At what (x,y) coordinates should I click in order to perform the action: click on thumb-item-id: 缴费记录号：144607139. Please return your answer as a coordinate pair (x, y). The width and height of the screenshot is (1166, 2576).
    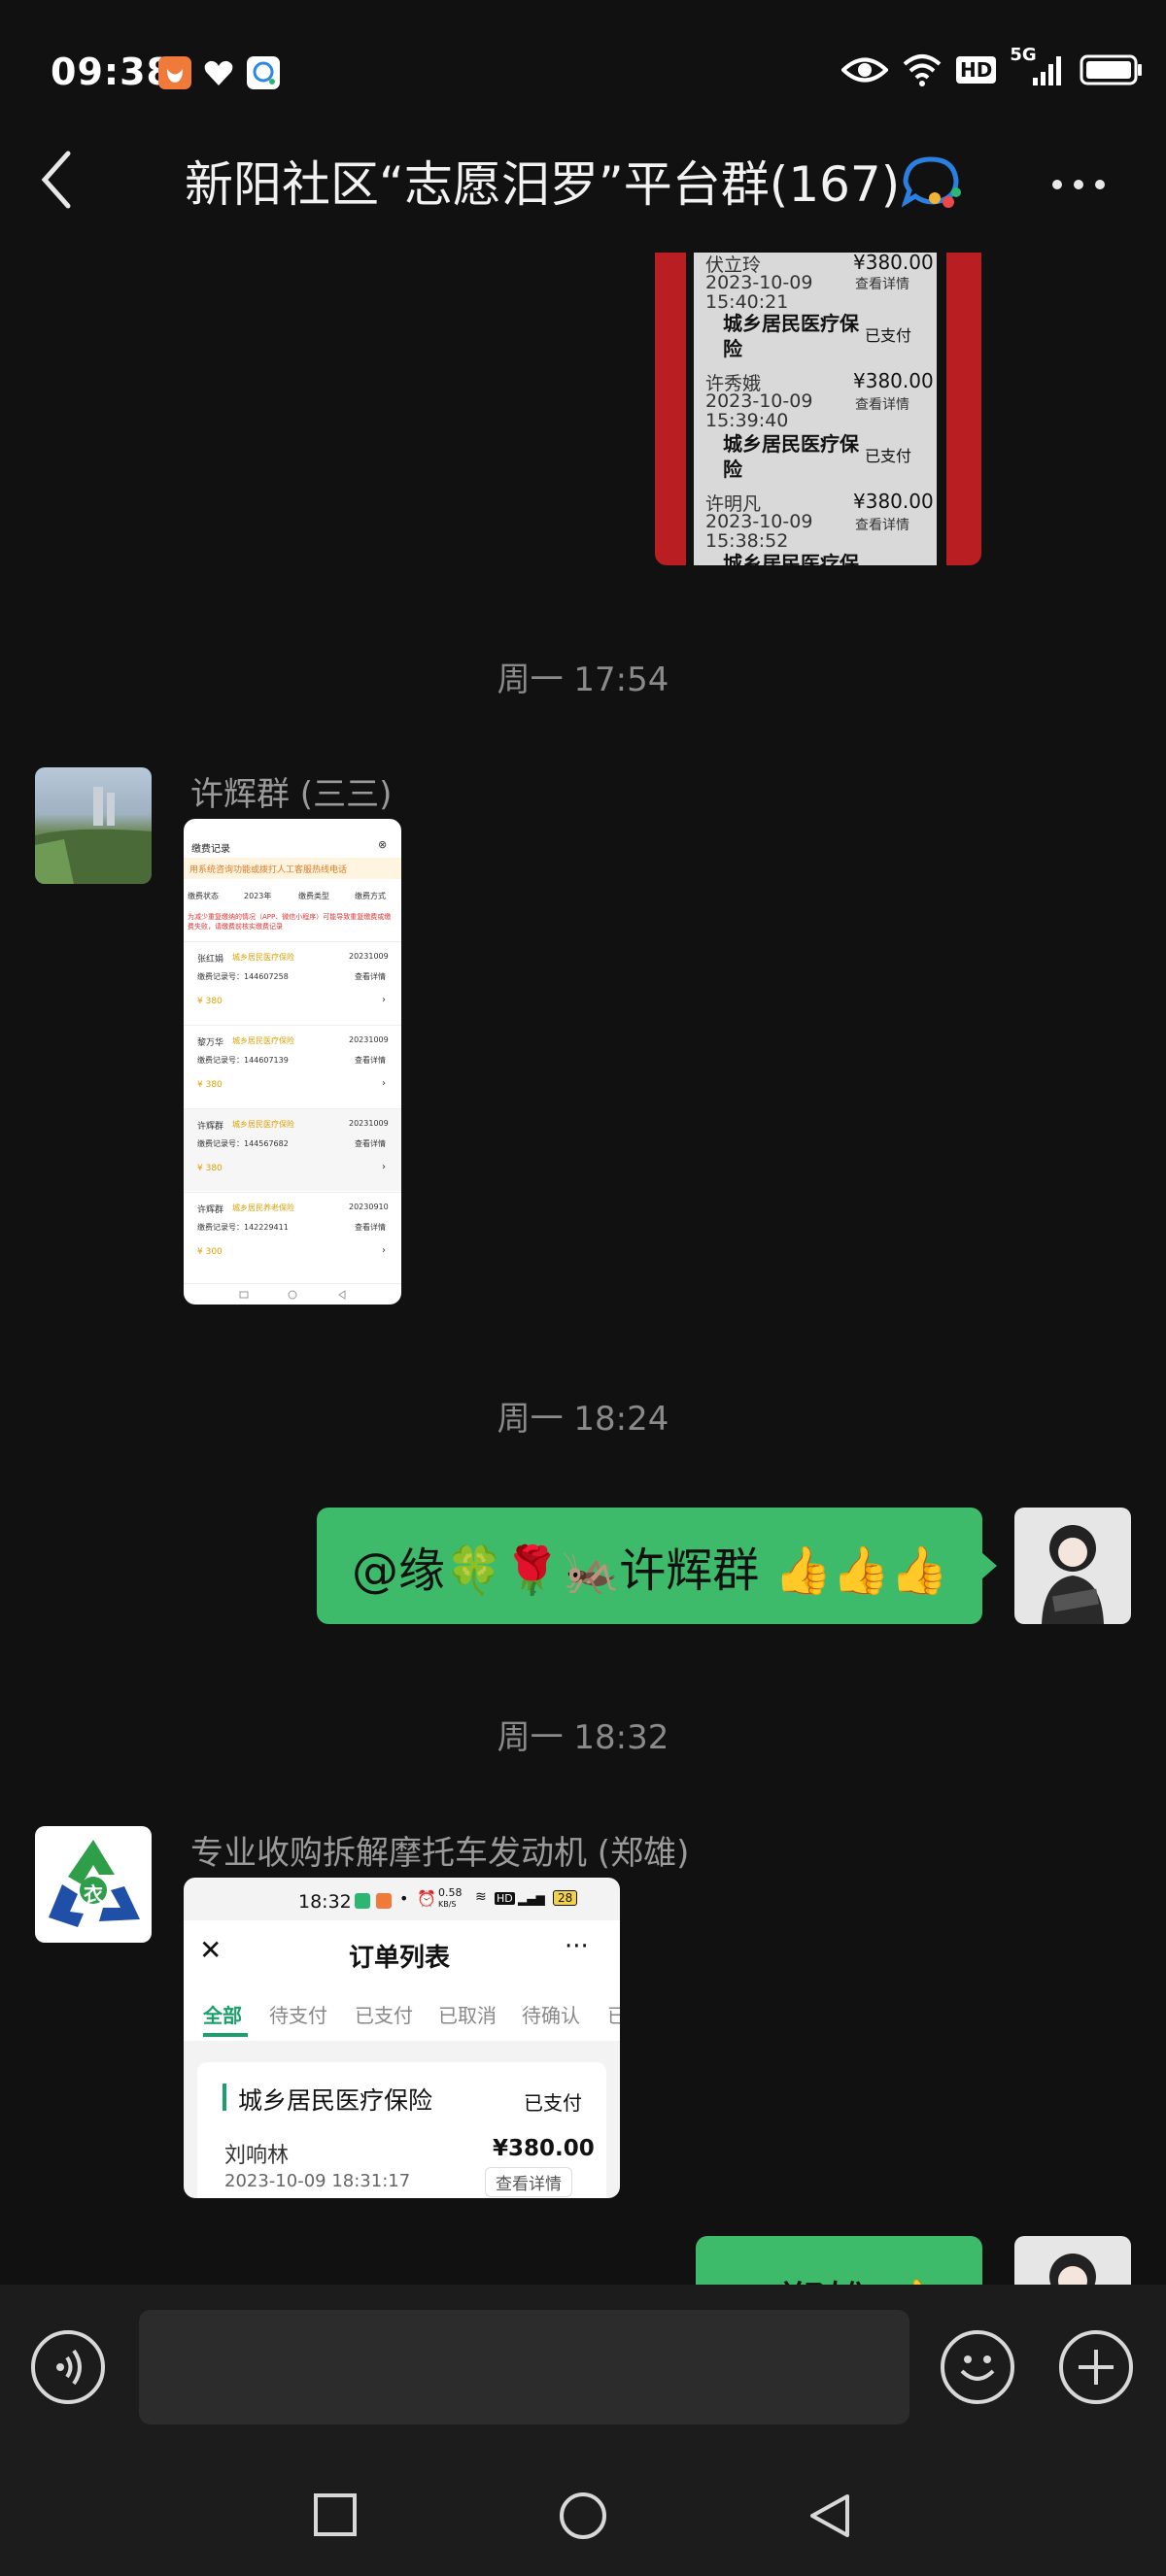
    Looking at the image, I should click on (243, 1060).